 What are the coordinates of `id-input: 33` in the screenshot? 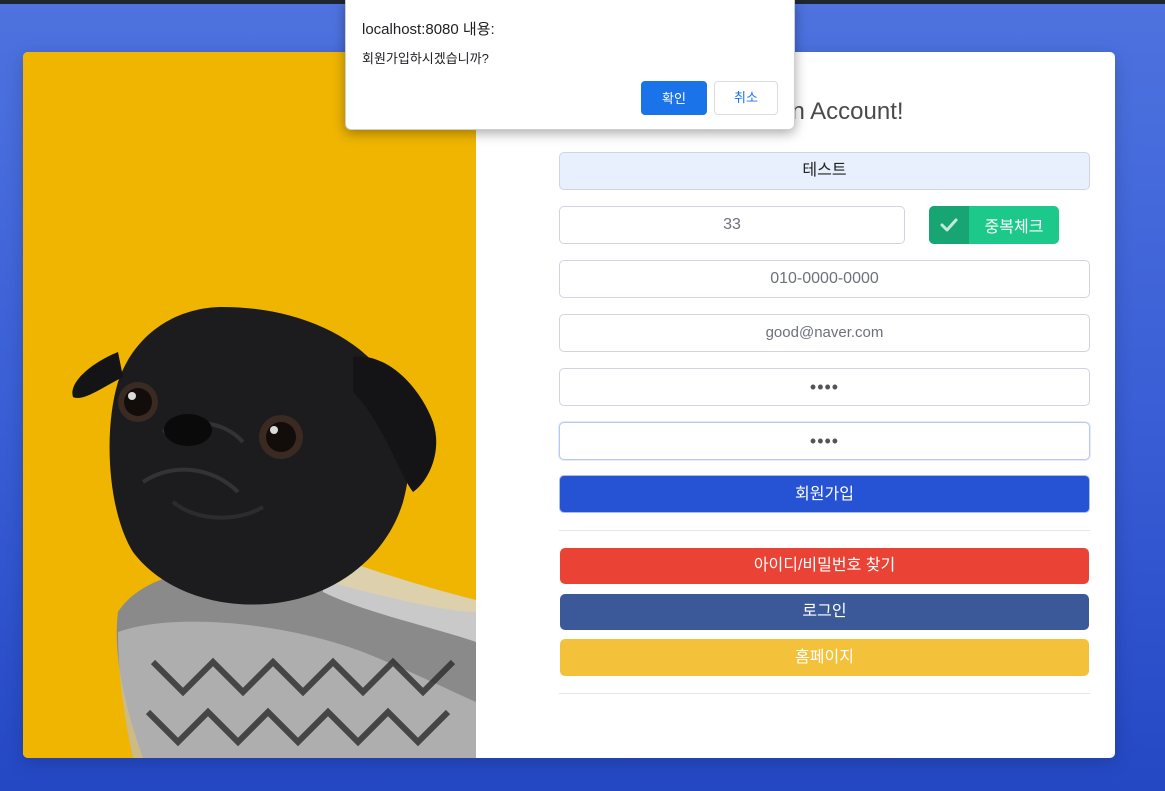 It's located at (732, 225).